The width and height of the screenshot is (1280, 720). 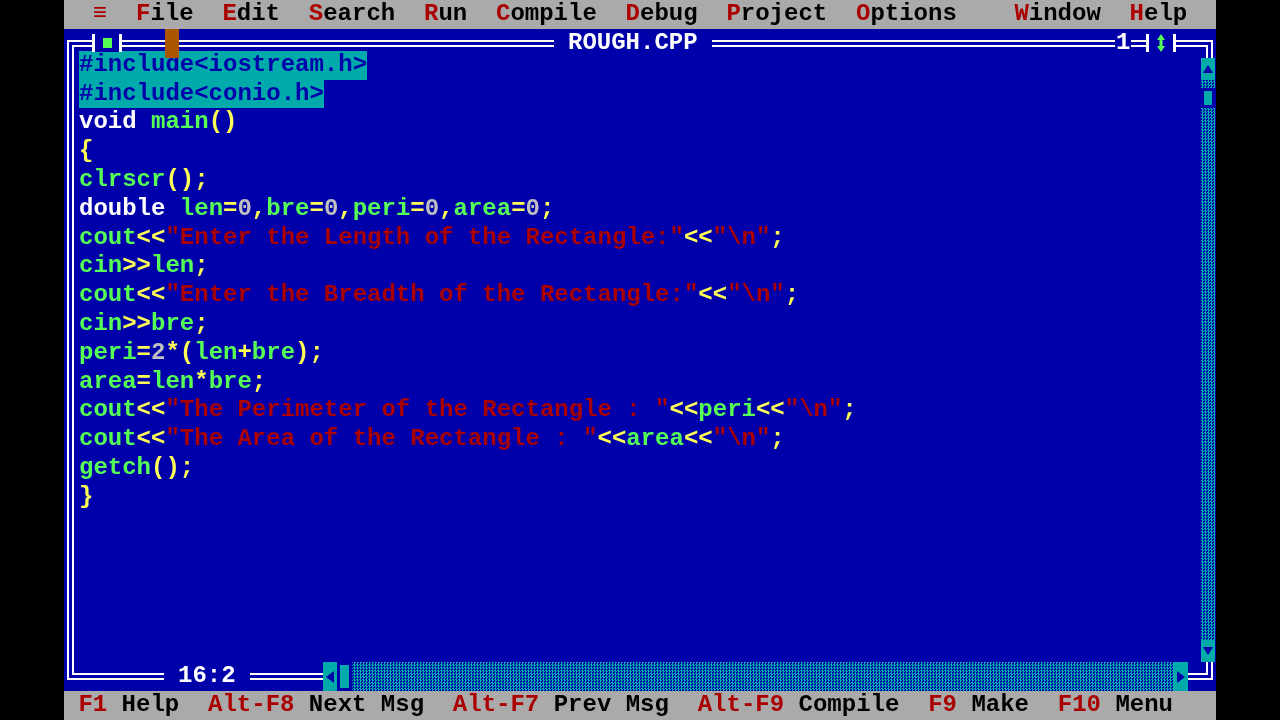 What do you see at coordinates (439, 295) in the screenshot?
I see `code-line: cout<<"Enter the Breadth of the Rectangle:"<<"\n";` at bounding box center [439, 295].